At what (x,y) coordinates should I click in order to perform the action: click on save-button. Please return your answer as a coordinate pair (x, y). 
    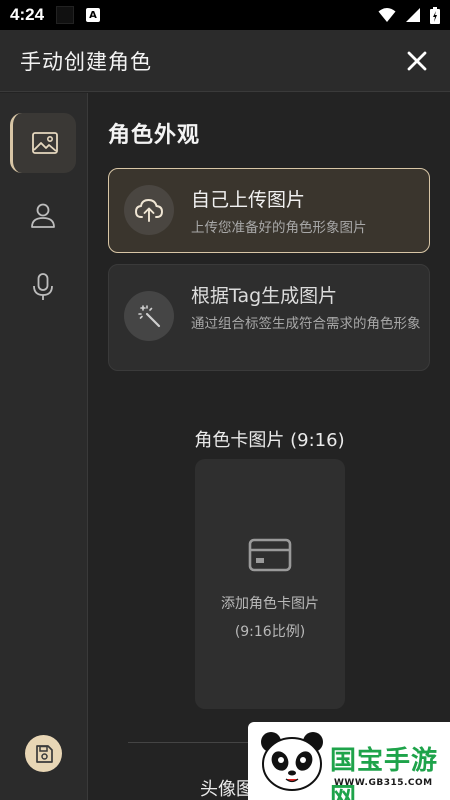
    Looking at the image, I should click on (43, 753).